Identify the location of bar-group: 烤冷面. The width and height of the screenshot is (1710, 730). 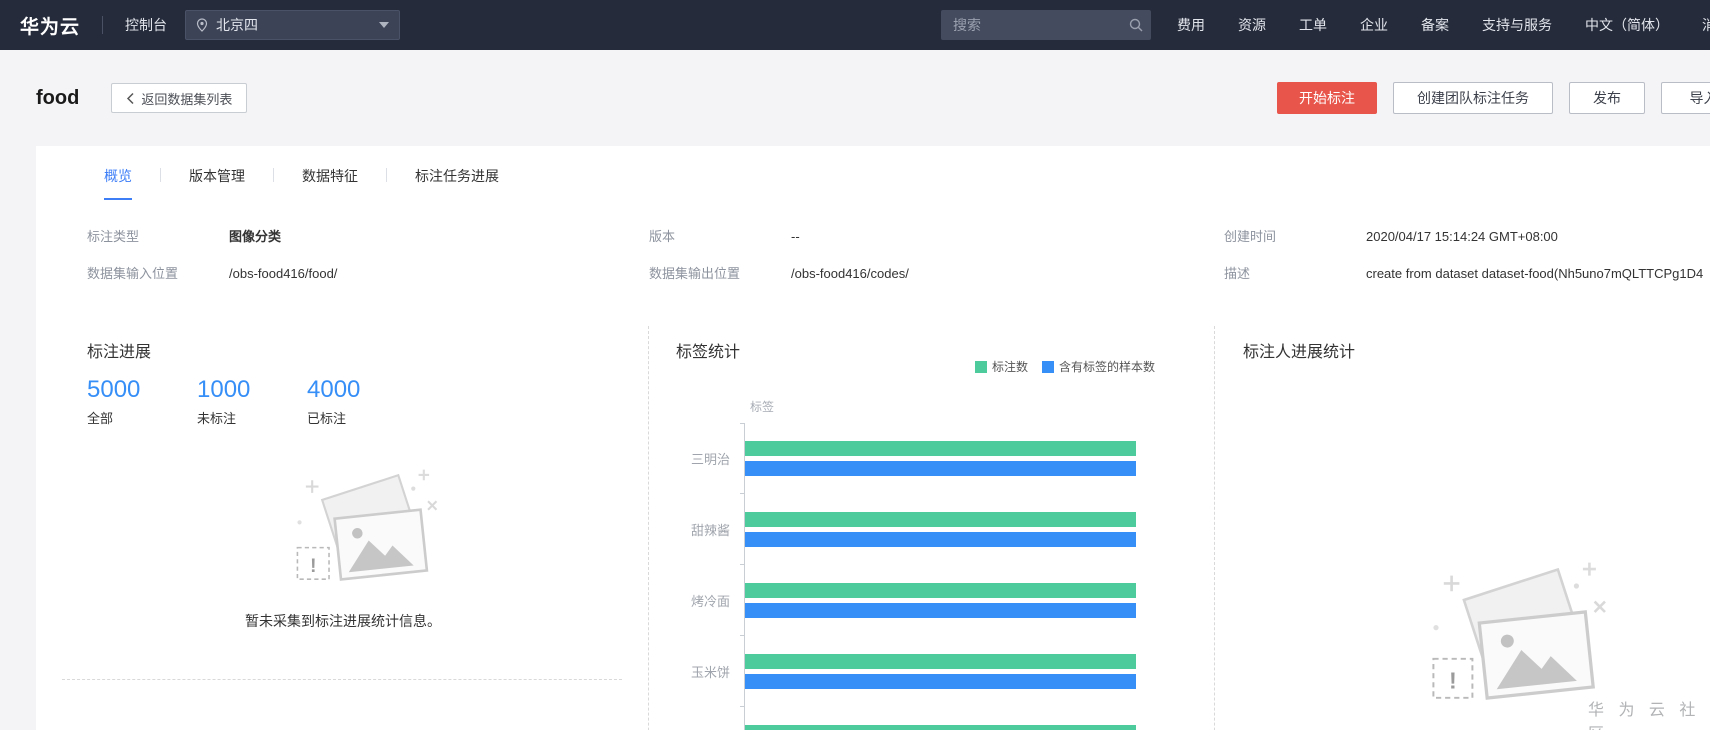
(945, 600).